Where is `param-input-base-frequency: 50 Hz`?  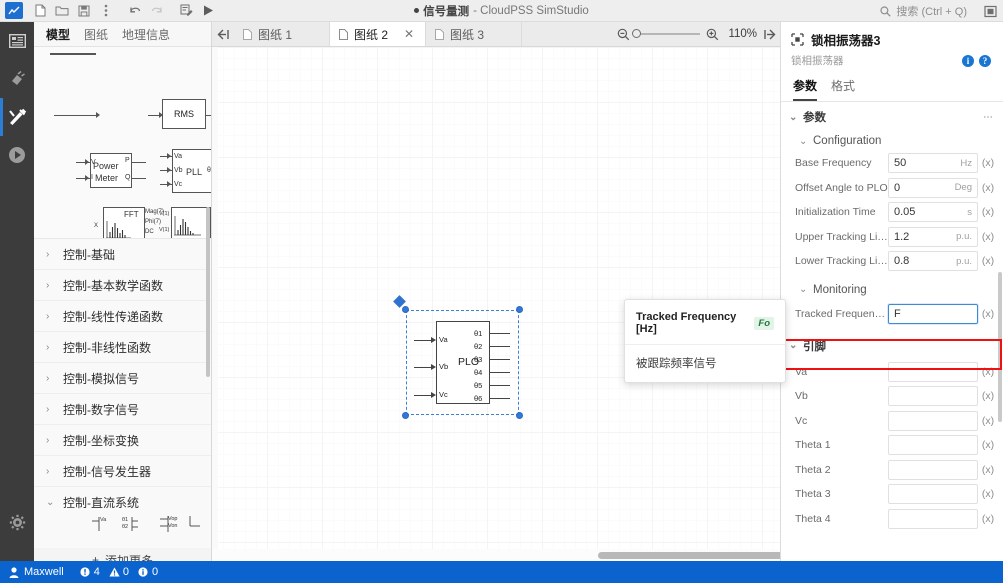 param-input-base-frequency: 50 Hz is located at coordinates (933, 163).